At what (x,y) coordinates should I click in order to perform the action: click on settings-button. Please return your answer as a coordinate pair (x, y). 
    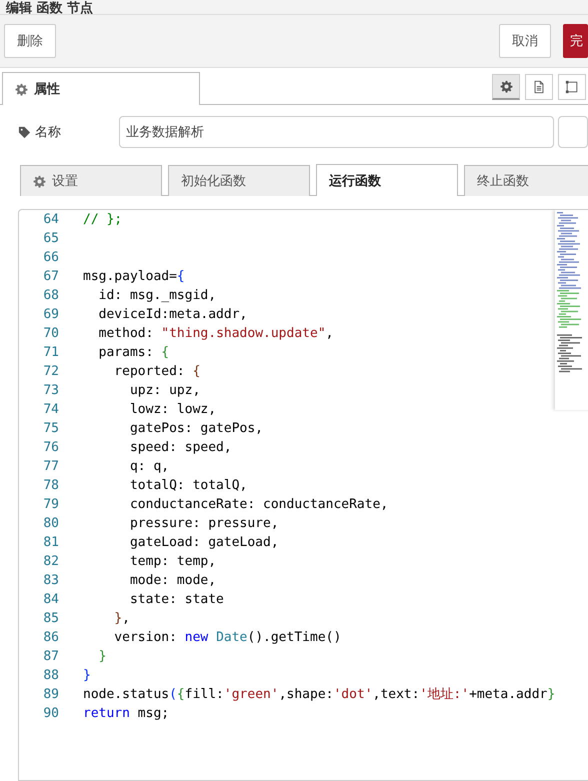
    Looking at the image, I should click on (506, 87).